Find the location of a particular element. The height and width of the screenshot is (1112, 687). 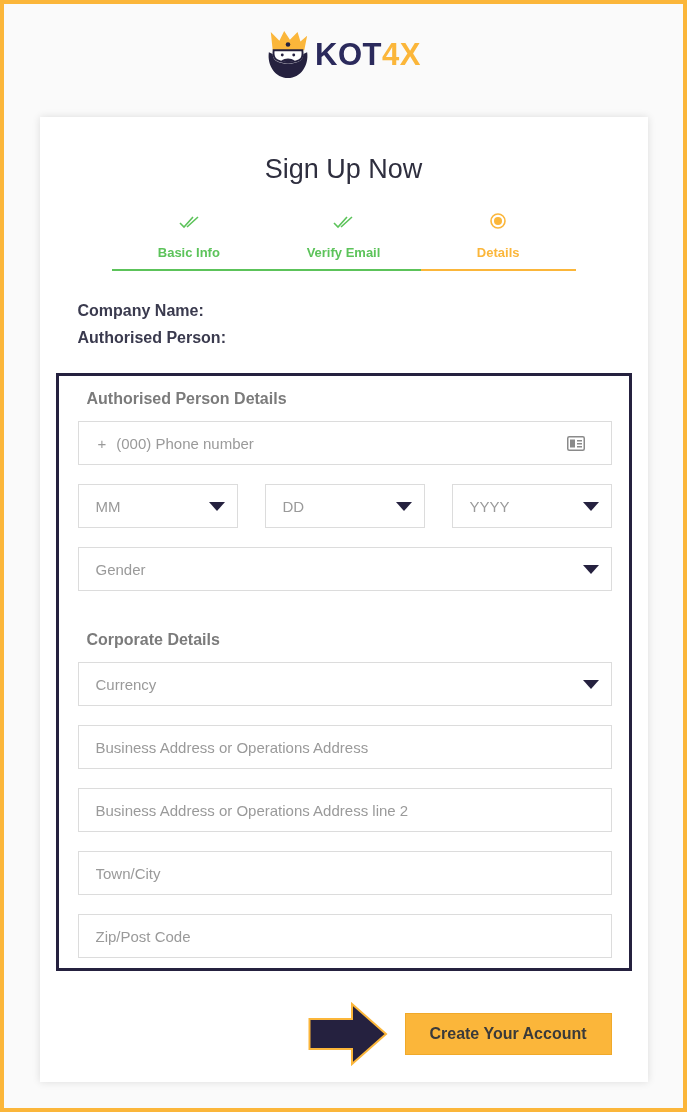

phone-field: + (000) Phone number is located at coordinates (344, 443).